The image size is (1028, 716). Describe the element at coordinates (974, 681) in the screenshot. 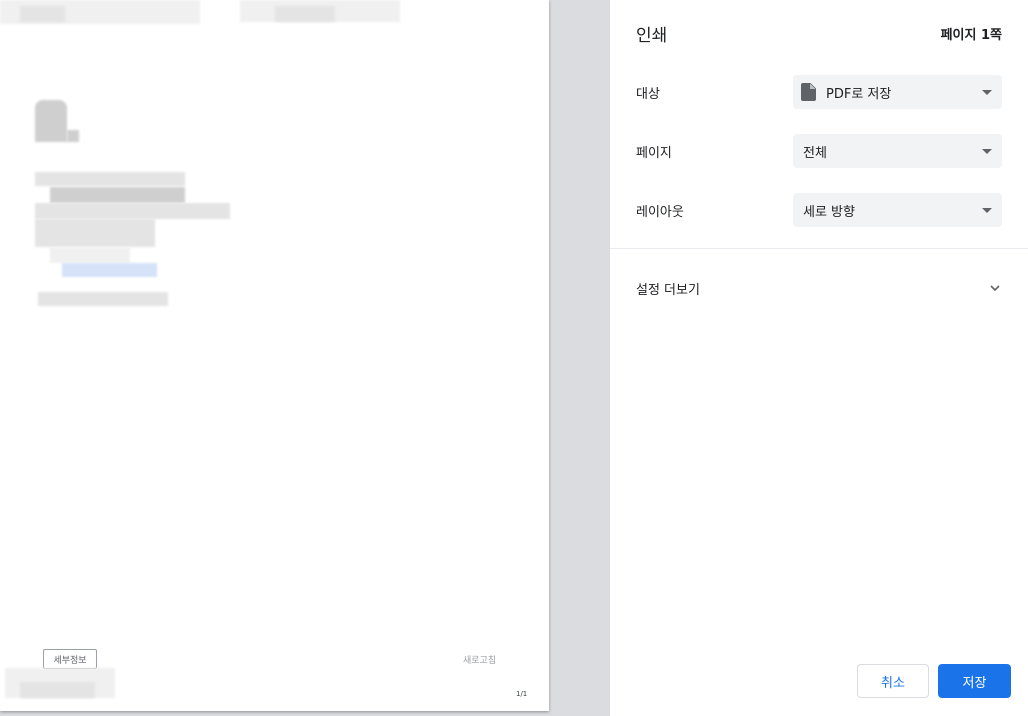

I see `save-button: 저장` at that location.